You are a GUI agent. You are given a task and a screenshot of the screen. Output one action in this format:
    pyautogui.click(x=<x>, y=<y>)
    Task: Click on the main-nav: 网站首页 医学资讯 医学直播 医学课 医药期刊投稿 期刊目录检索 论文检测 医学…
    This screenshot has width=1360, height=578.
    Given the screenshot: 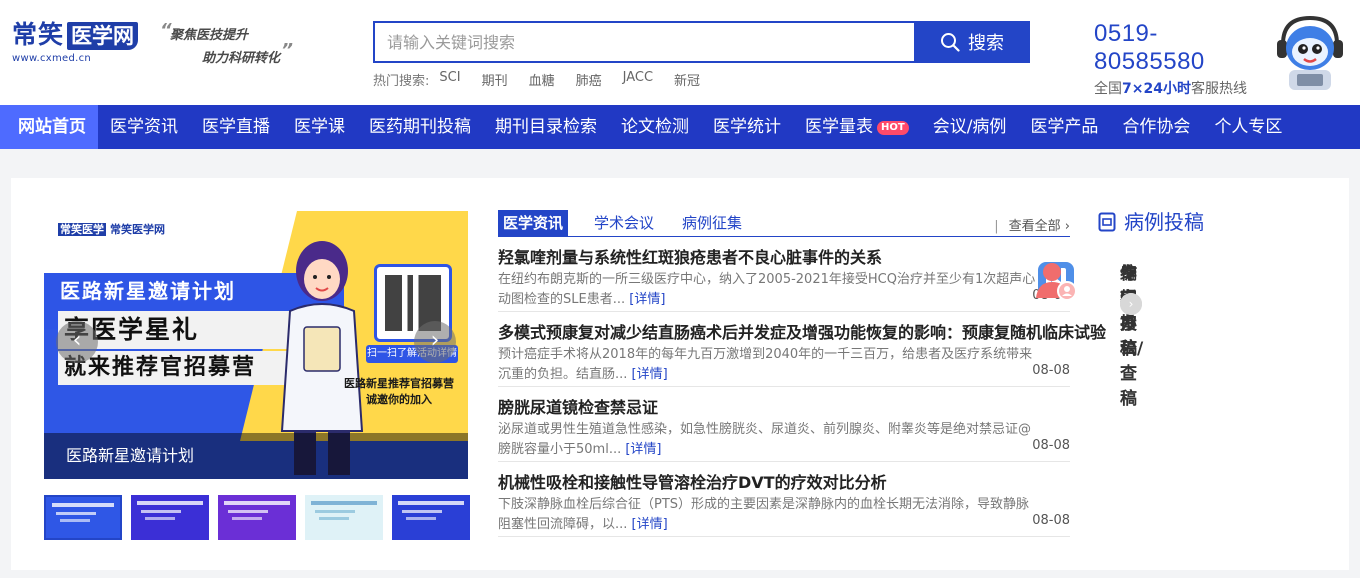 What is the action you would take?
    pyautogui.click(x=680, y=127)
    